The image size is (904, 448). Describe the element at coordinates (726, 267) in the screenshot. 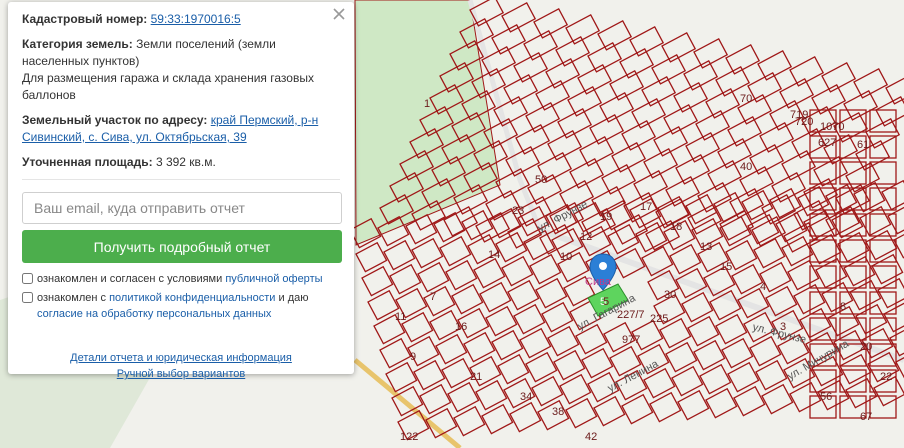

I see `parcel-number-label: 15` at that location.